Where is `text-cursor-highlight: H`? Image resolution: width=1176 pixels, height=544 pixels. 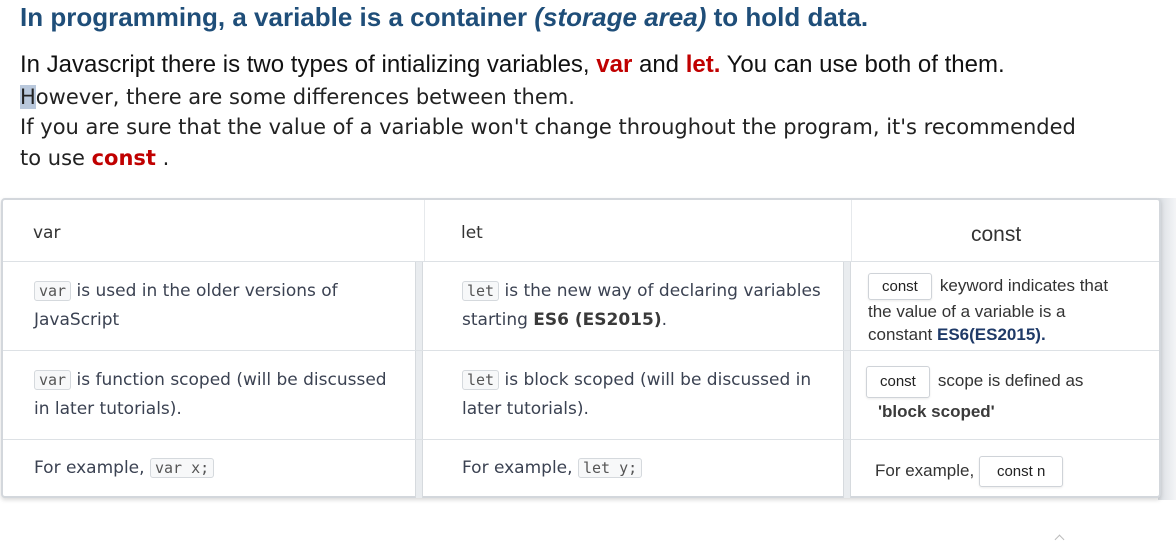
text-cursor-highlight: H is located at coordinates (28, 97).